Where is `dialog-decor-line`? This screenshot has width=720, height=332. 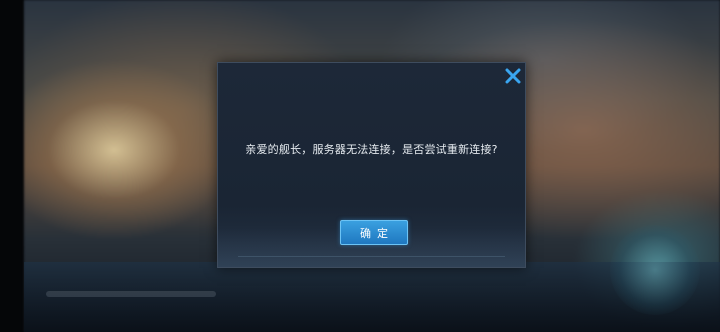
dialog-decor-line is located at coordinates (371, 256).